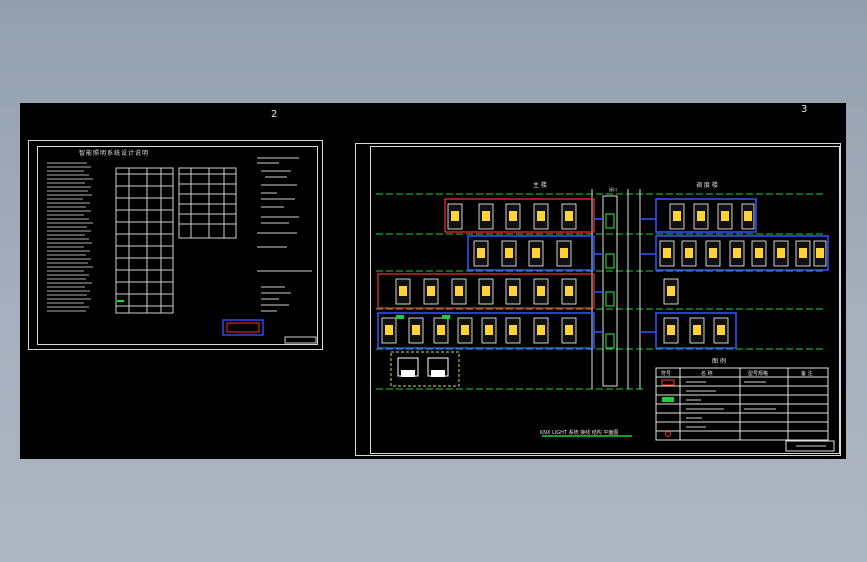 This screenshot has height=562, width=867. I want to click on design-notes-graphics, so click(182, 250).